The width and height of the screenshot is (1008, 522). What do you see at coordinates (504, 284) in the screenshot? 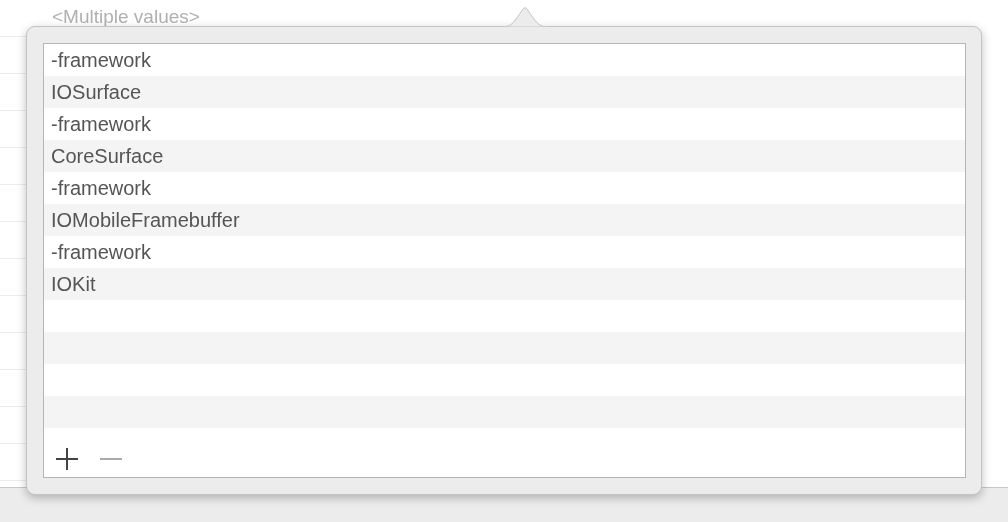
I see `list-item: IOKit` at bounding box center [504, 284].